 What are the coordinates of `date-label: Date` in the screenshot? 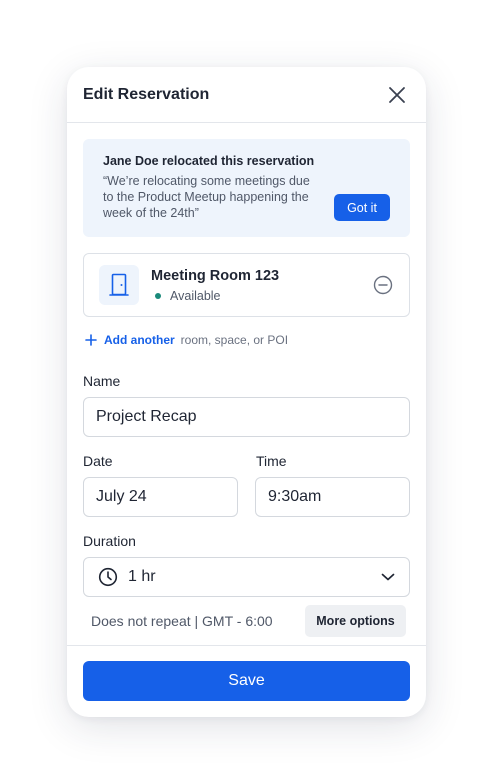 It's located at (98, 461).